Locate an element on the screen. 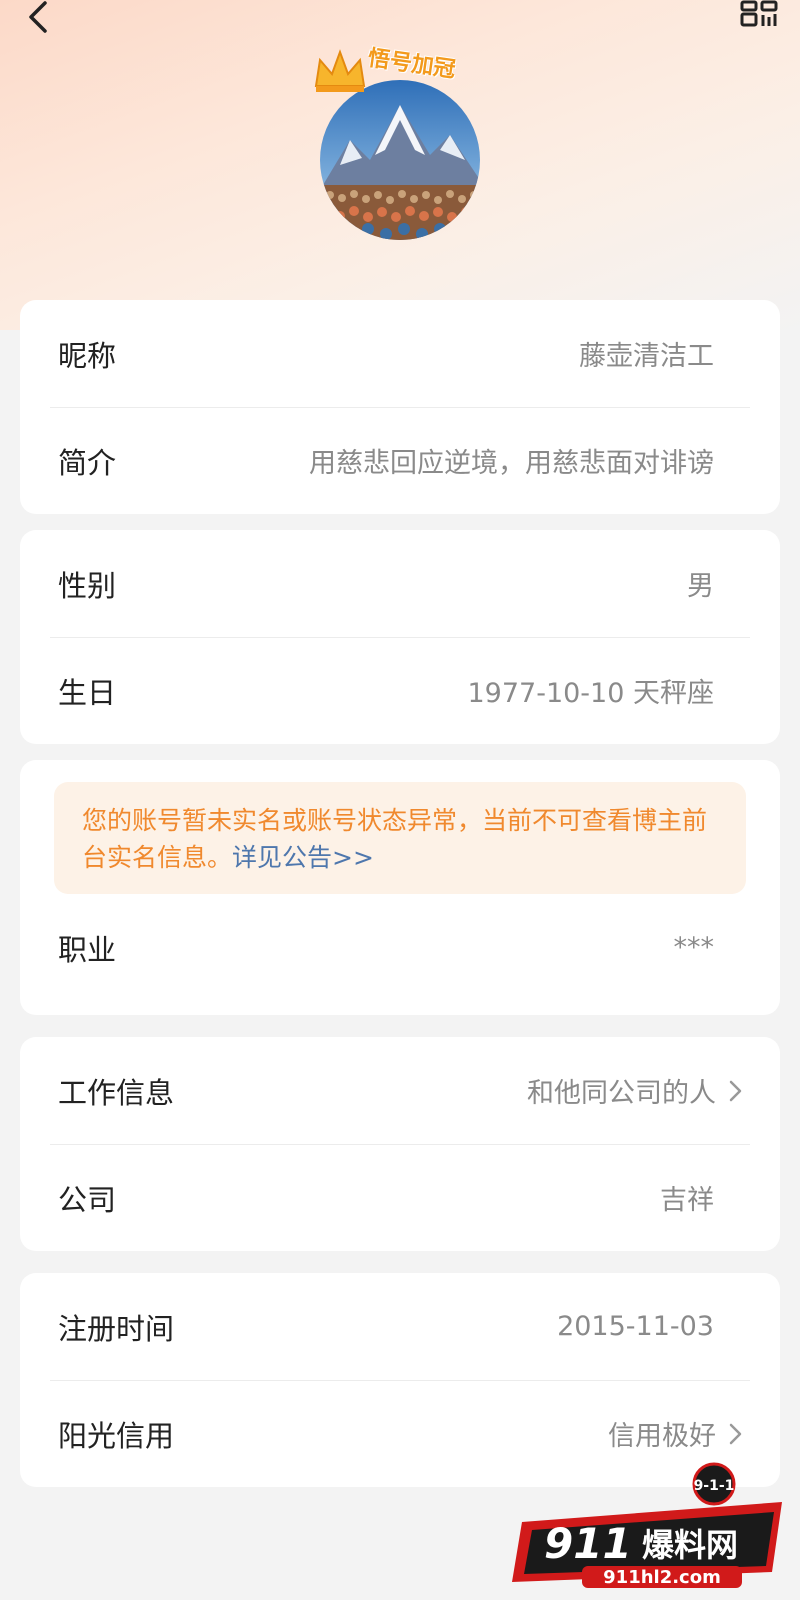 This screenshot has height=1600, width=800. avatar-crown-badge: 悟号加冠 is located at coordinates (400, 70).